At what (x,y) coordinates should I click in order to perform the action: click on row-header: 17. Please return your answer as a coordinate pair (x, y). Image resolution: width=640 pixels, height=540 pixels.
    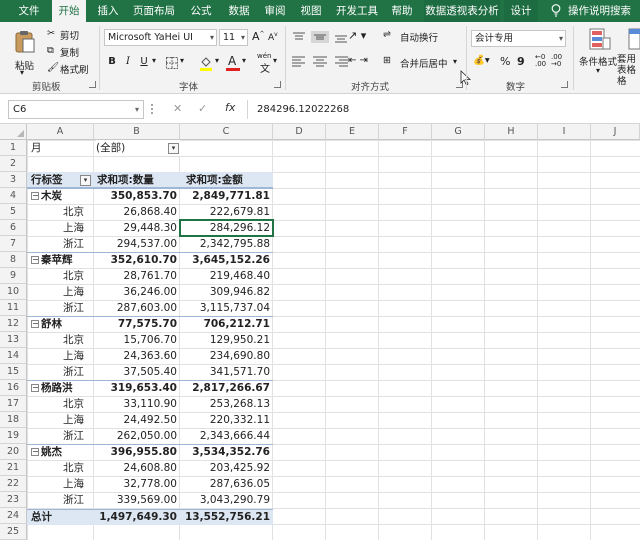
    Looking at the image, I should click on (13, 404).